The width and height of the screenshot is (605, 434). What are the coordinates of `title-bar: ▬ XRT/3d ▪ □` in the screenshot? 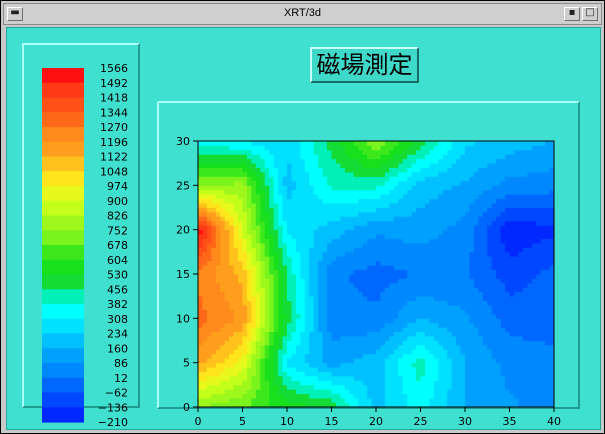 It's located at (302, 14).